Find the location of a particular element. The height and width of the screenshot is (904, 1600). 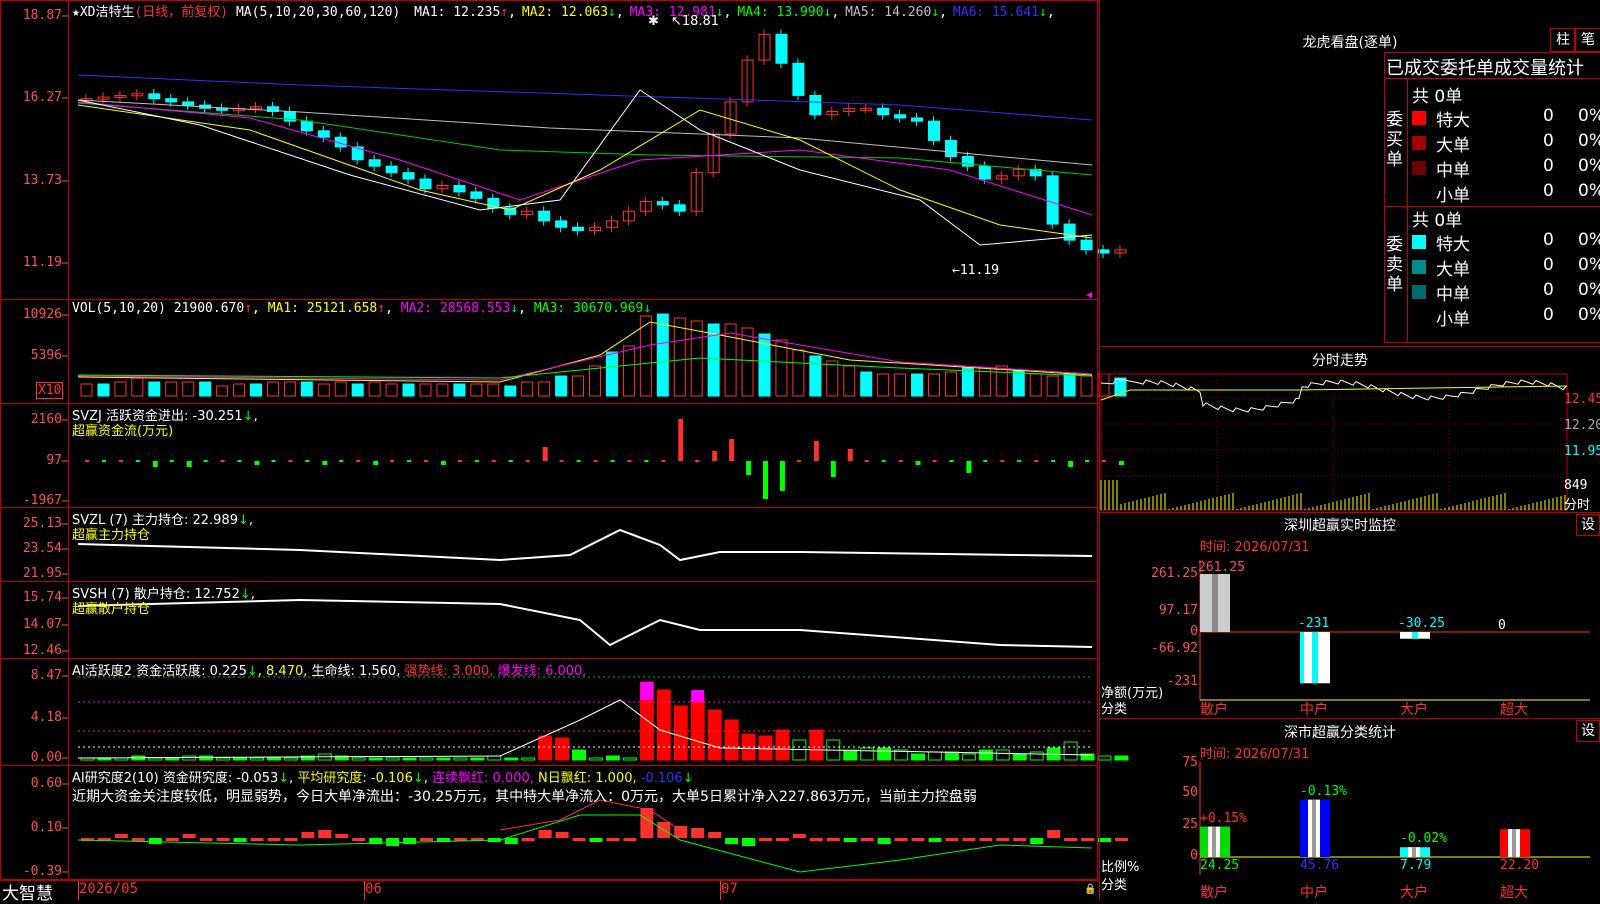

y-tick: 4.18 is located at coordinates (46, 717).